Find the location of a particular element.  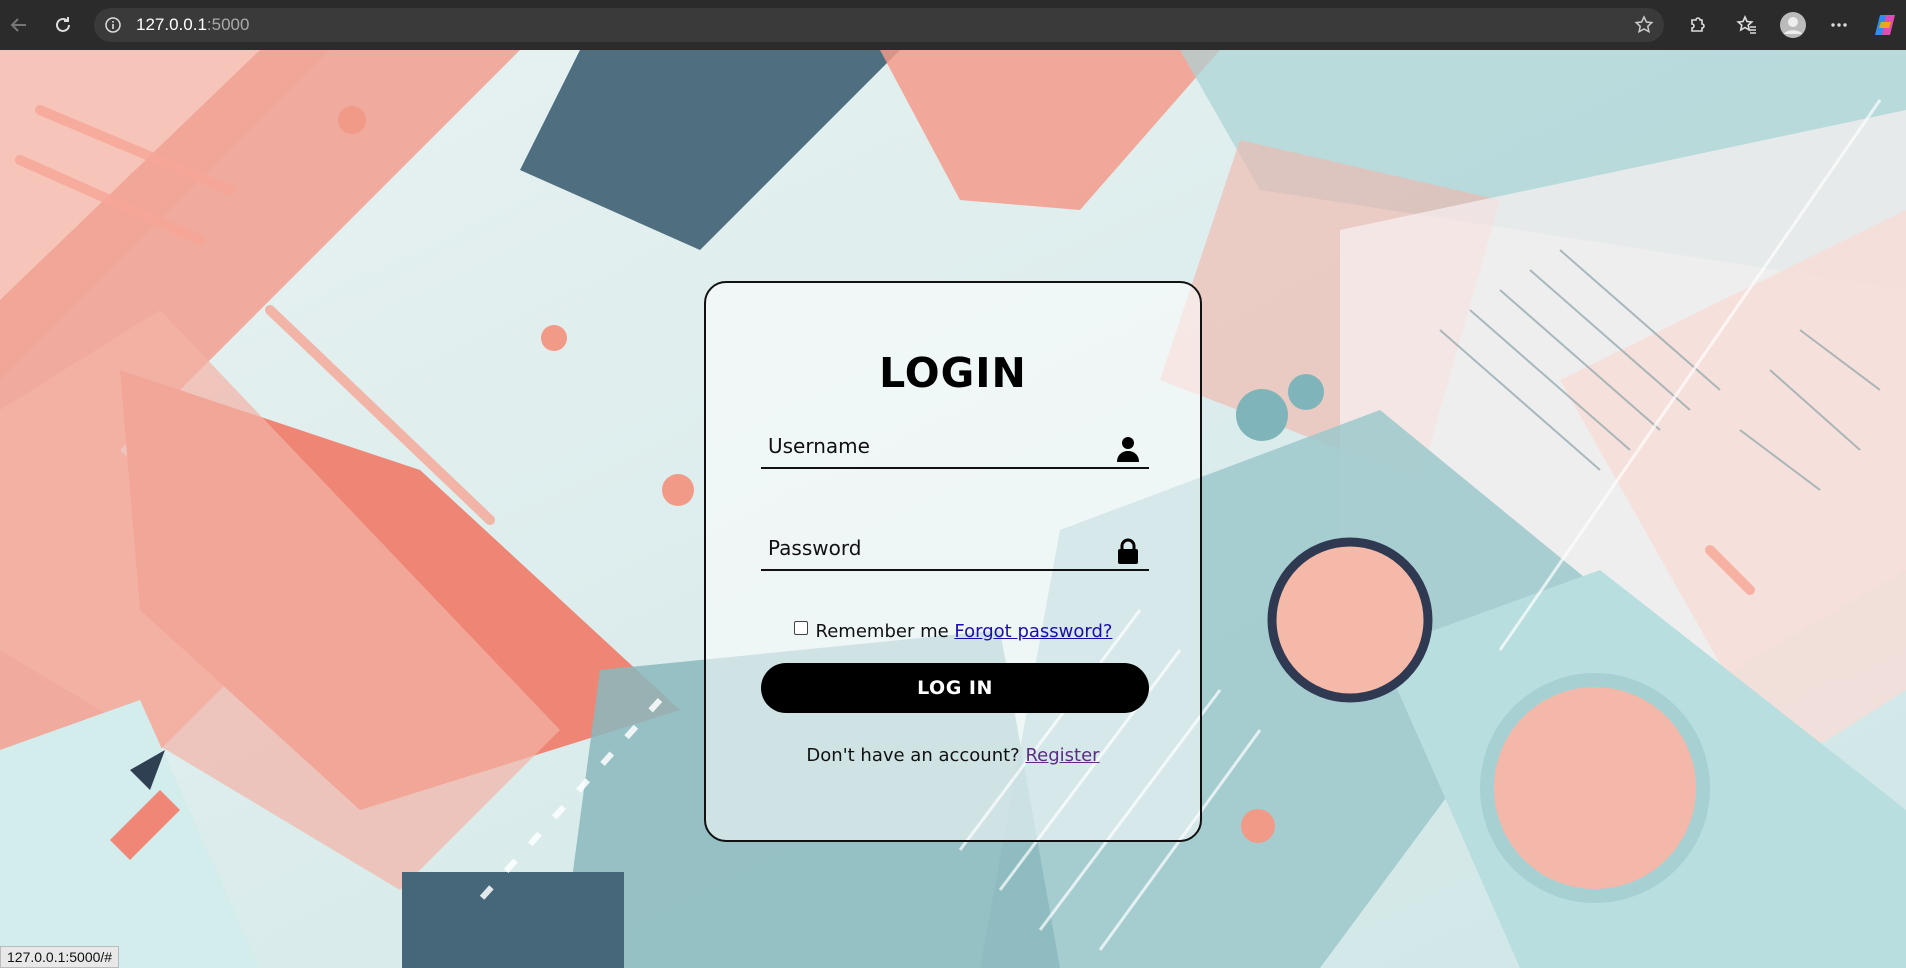

user-icon is located at coordinates (1128, 449).